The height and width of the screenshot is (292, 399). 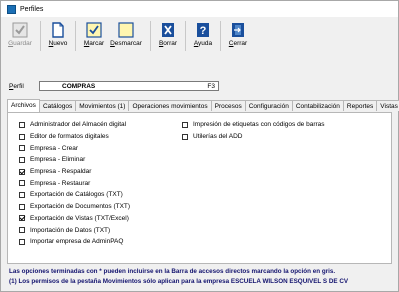 I want to click on permission-label: Exportación de Documentos (TXT), so click(x=80, y=207).